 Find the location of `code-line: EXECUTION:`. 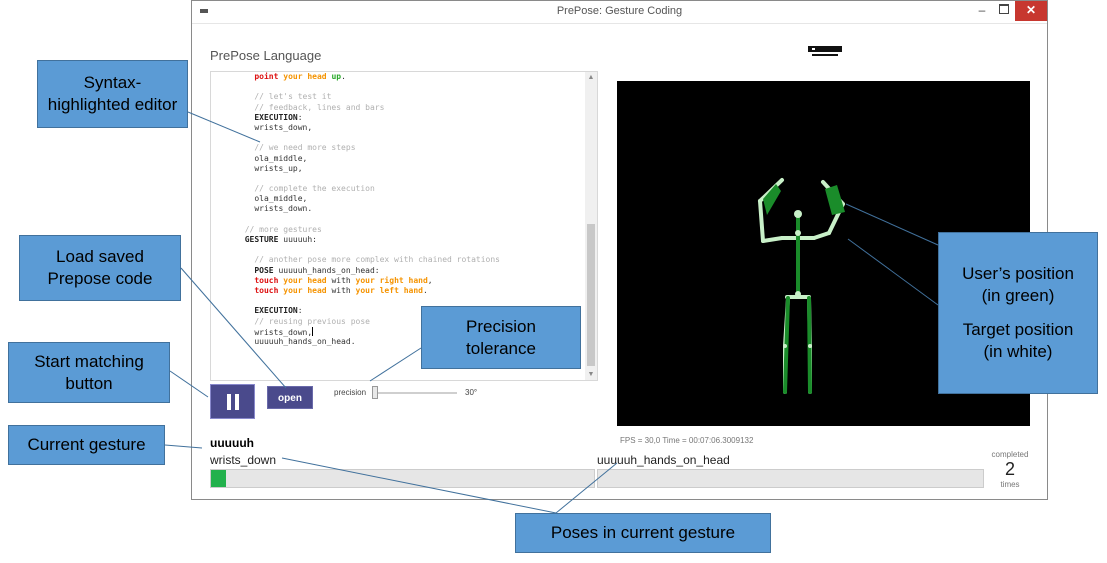

code-line: EXECUTION: is located at coordinates (397, 118).